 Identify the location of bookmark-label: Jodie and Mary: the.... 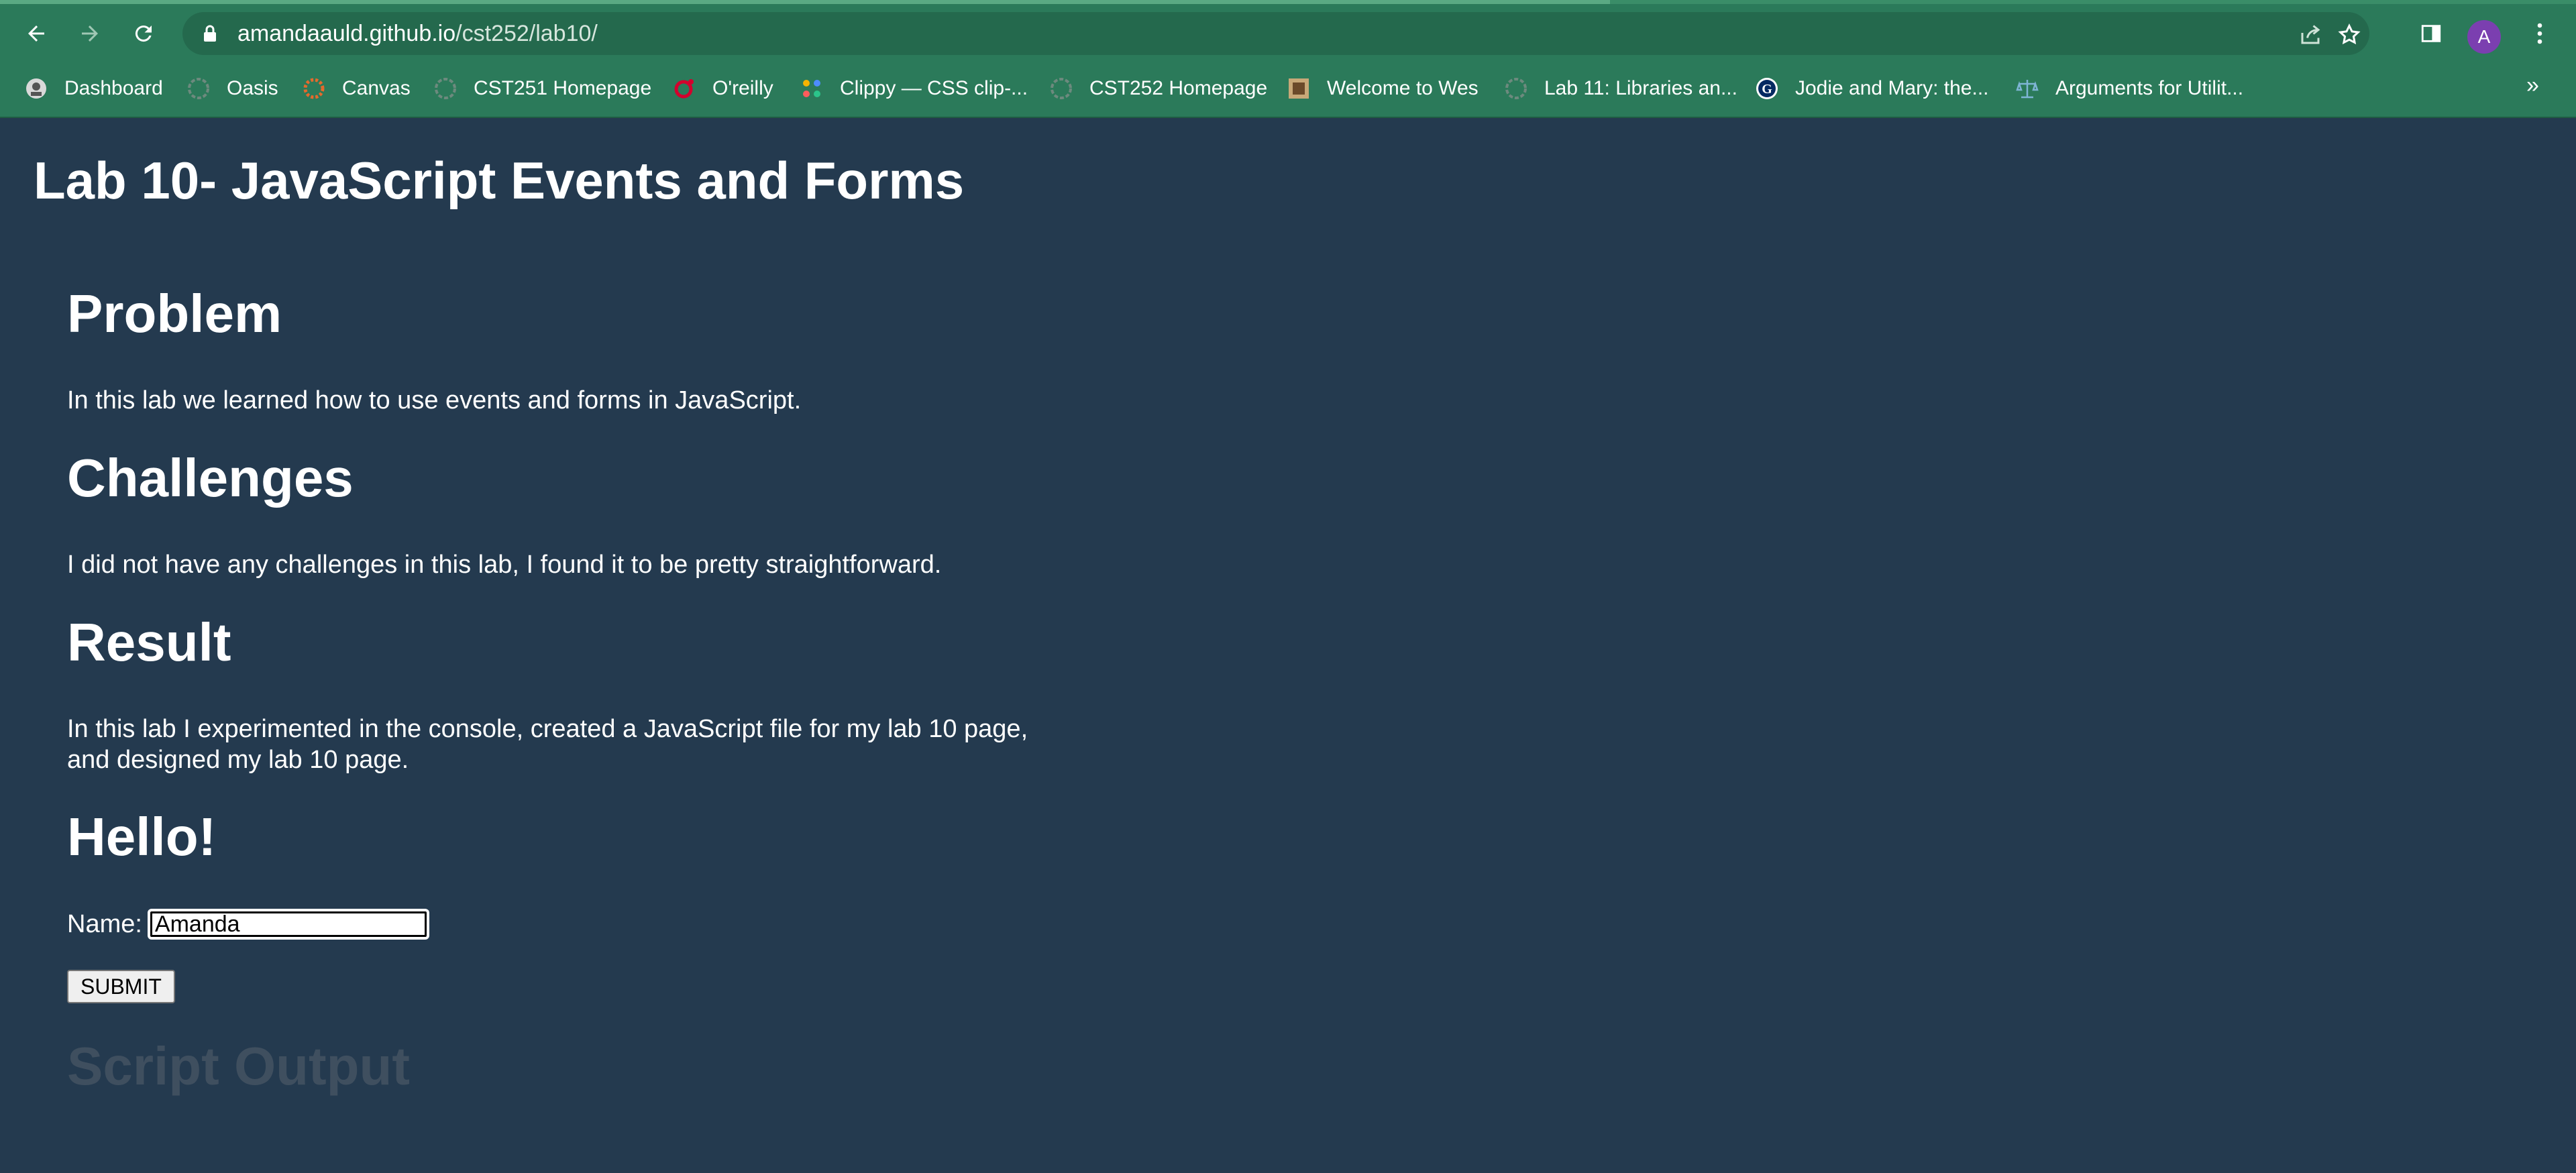
(1892, 88).